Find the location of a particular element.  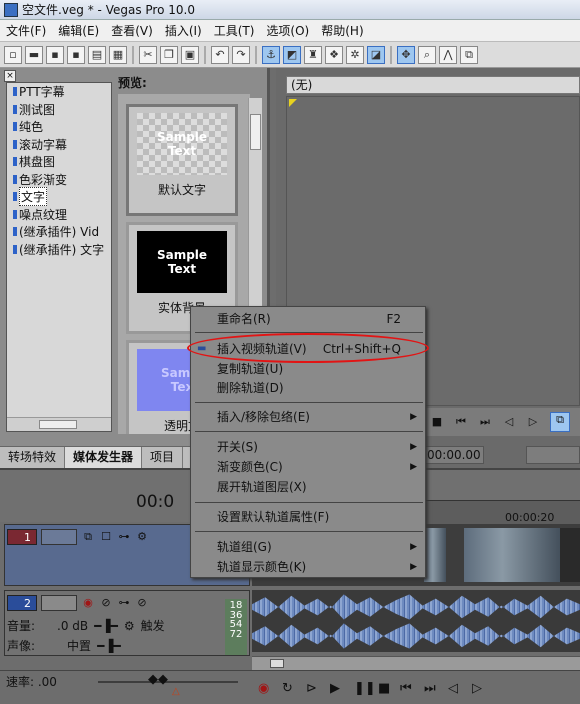

track-motion-icon: ⧉ is located at coordinates (88, 537).